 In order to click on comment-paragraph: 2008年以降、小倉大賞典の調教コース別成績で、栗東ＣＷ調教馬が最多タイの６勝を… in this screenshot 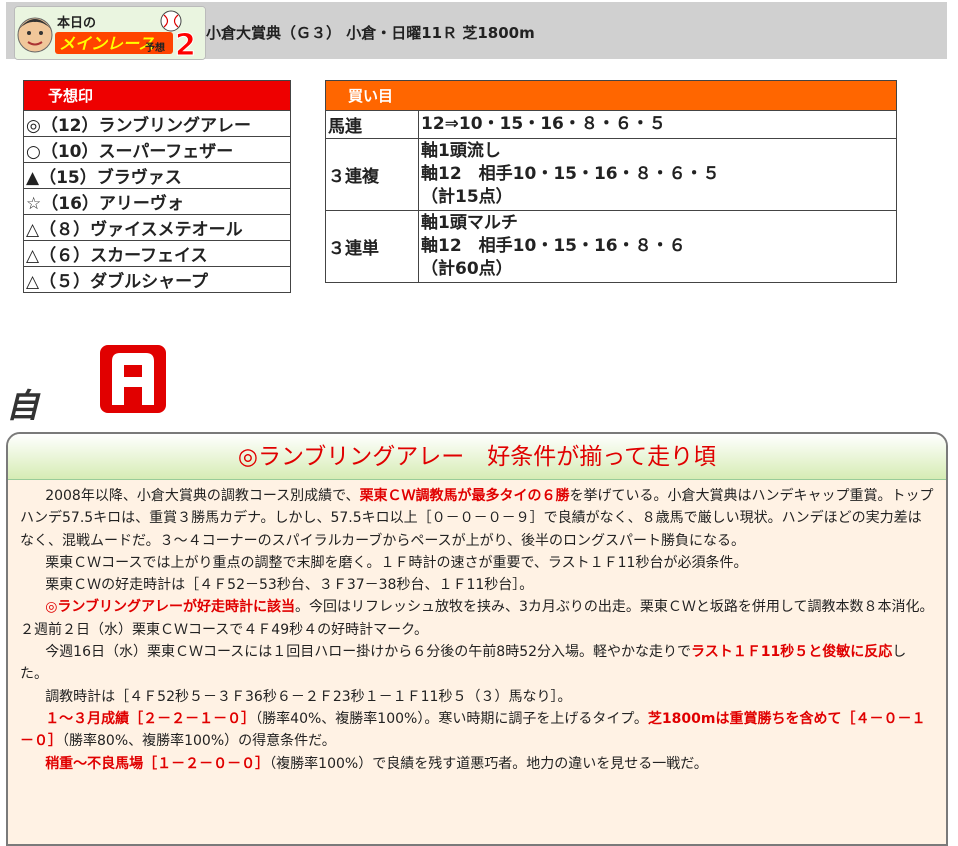, I will do `click(477, 518)`.